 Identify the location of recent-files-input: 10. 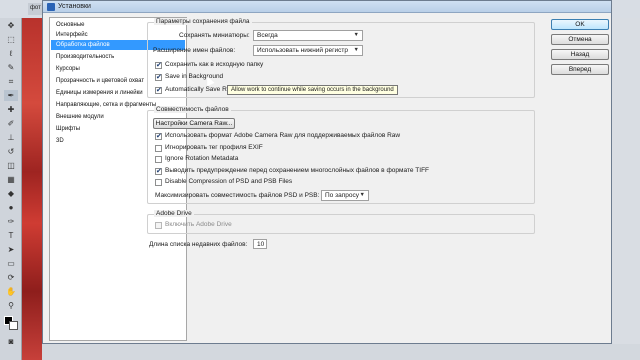
(260, 244).